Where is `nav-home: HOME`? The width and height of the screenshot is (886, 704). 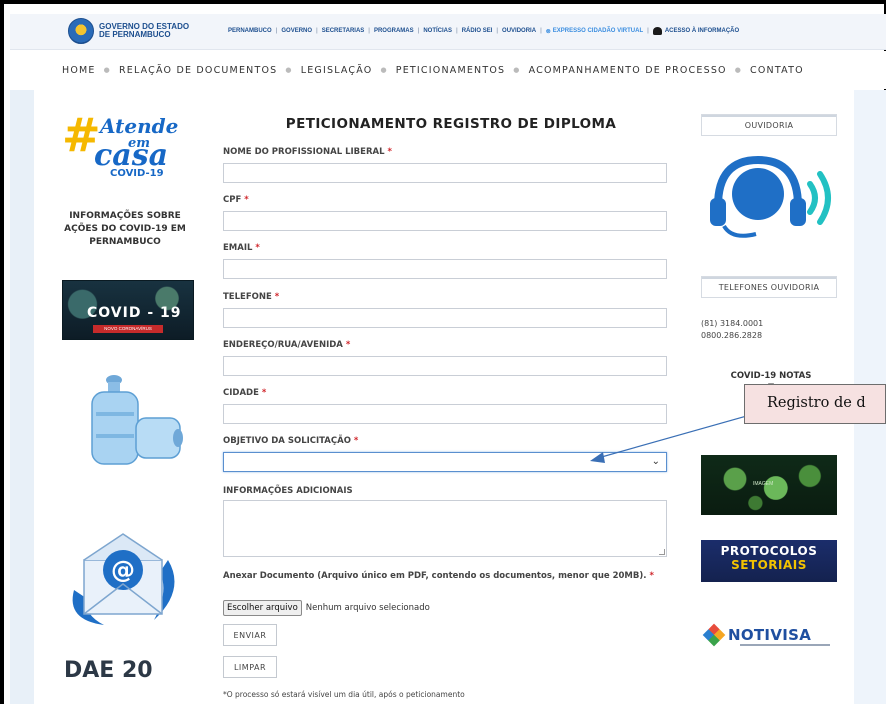
nav-home: HOME is located at coordinates (79, 70).